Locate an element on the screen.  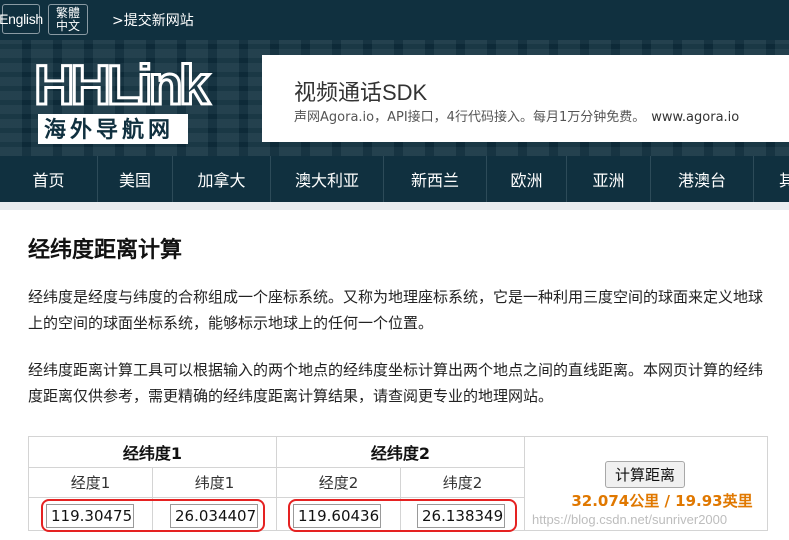
lang-traditional-chinese-button: 繁體 中文 is located at coordinates (68, 19).